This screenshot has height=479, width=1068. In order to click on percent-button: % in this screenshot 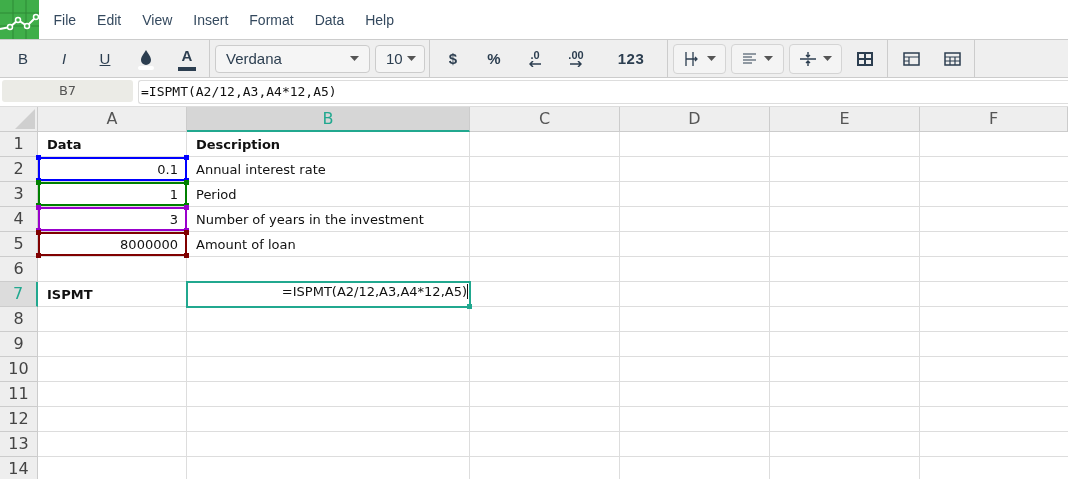, I will do `click(494, 58)`.